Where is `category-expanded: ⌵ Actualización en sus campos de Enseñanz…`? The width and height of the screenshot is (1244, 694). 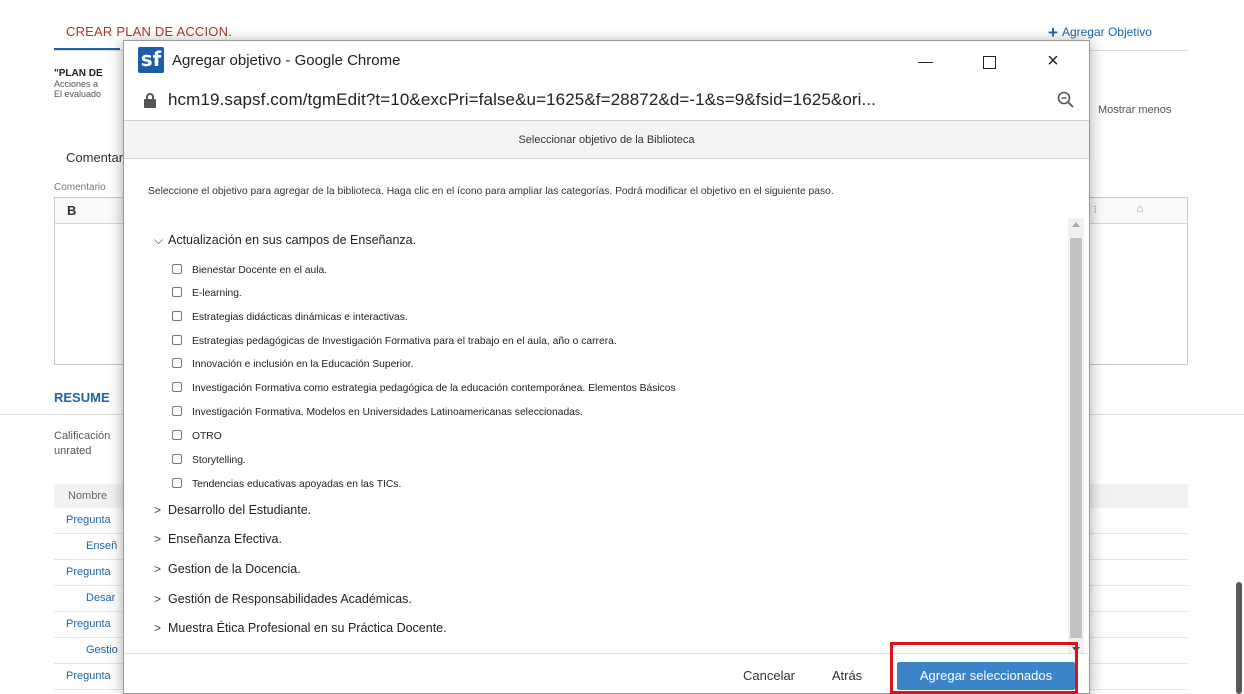
category-expanded: ⌵ Actualización en sus campos de Enseñanz… is located at coordinates (285, 240).